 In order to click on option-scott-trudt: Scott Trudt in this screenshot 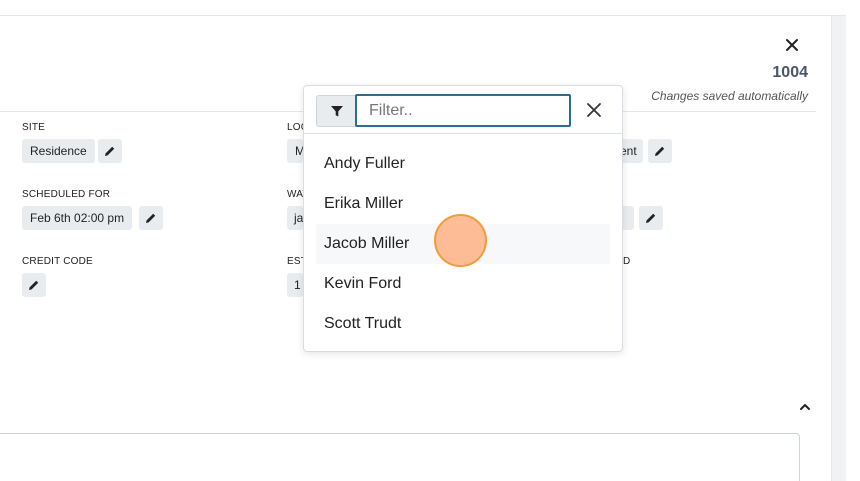, I will do `click(463, 324)`.